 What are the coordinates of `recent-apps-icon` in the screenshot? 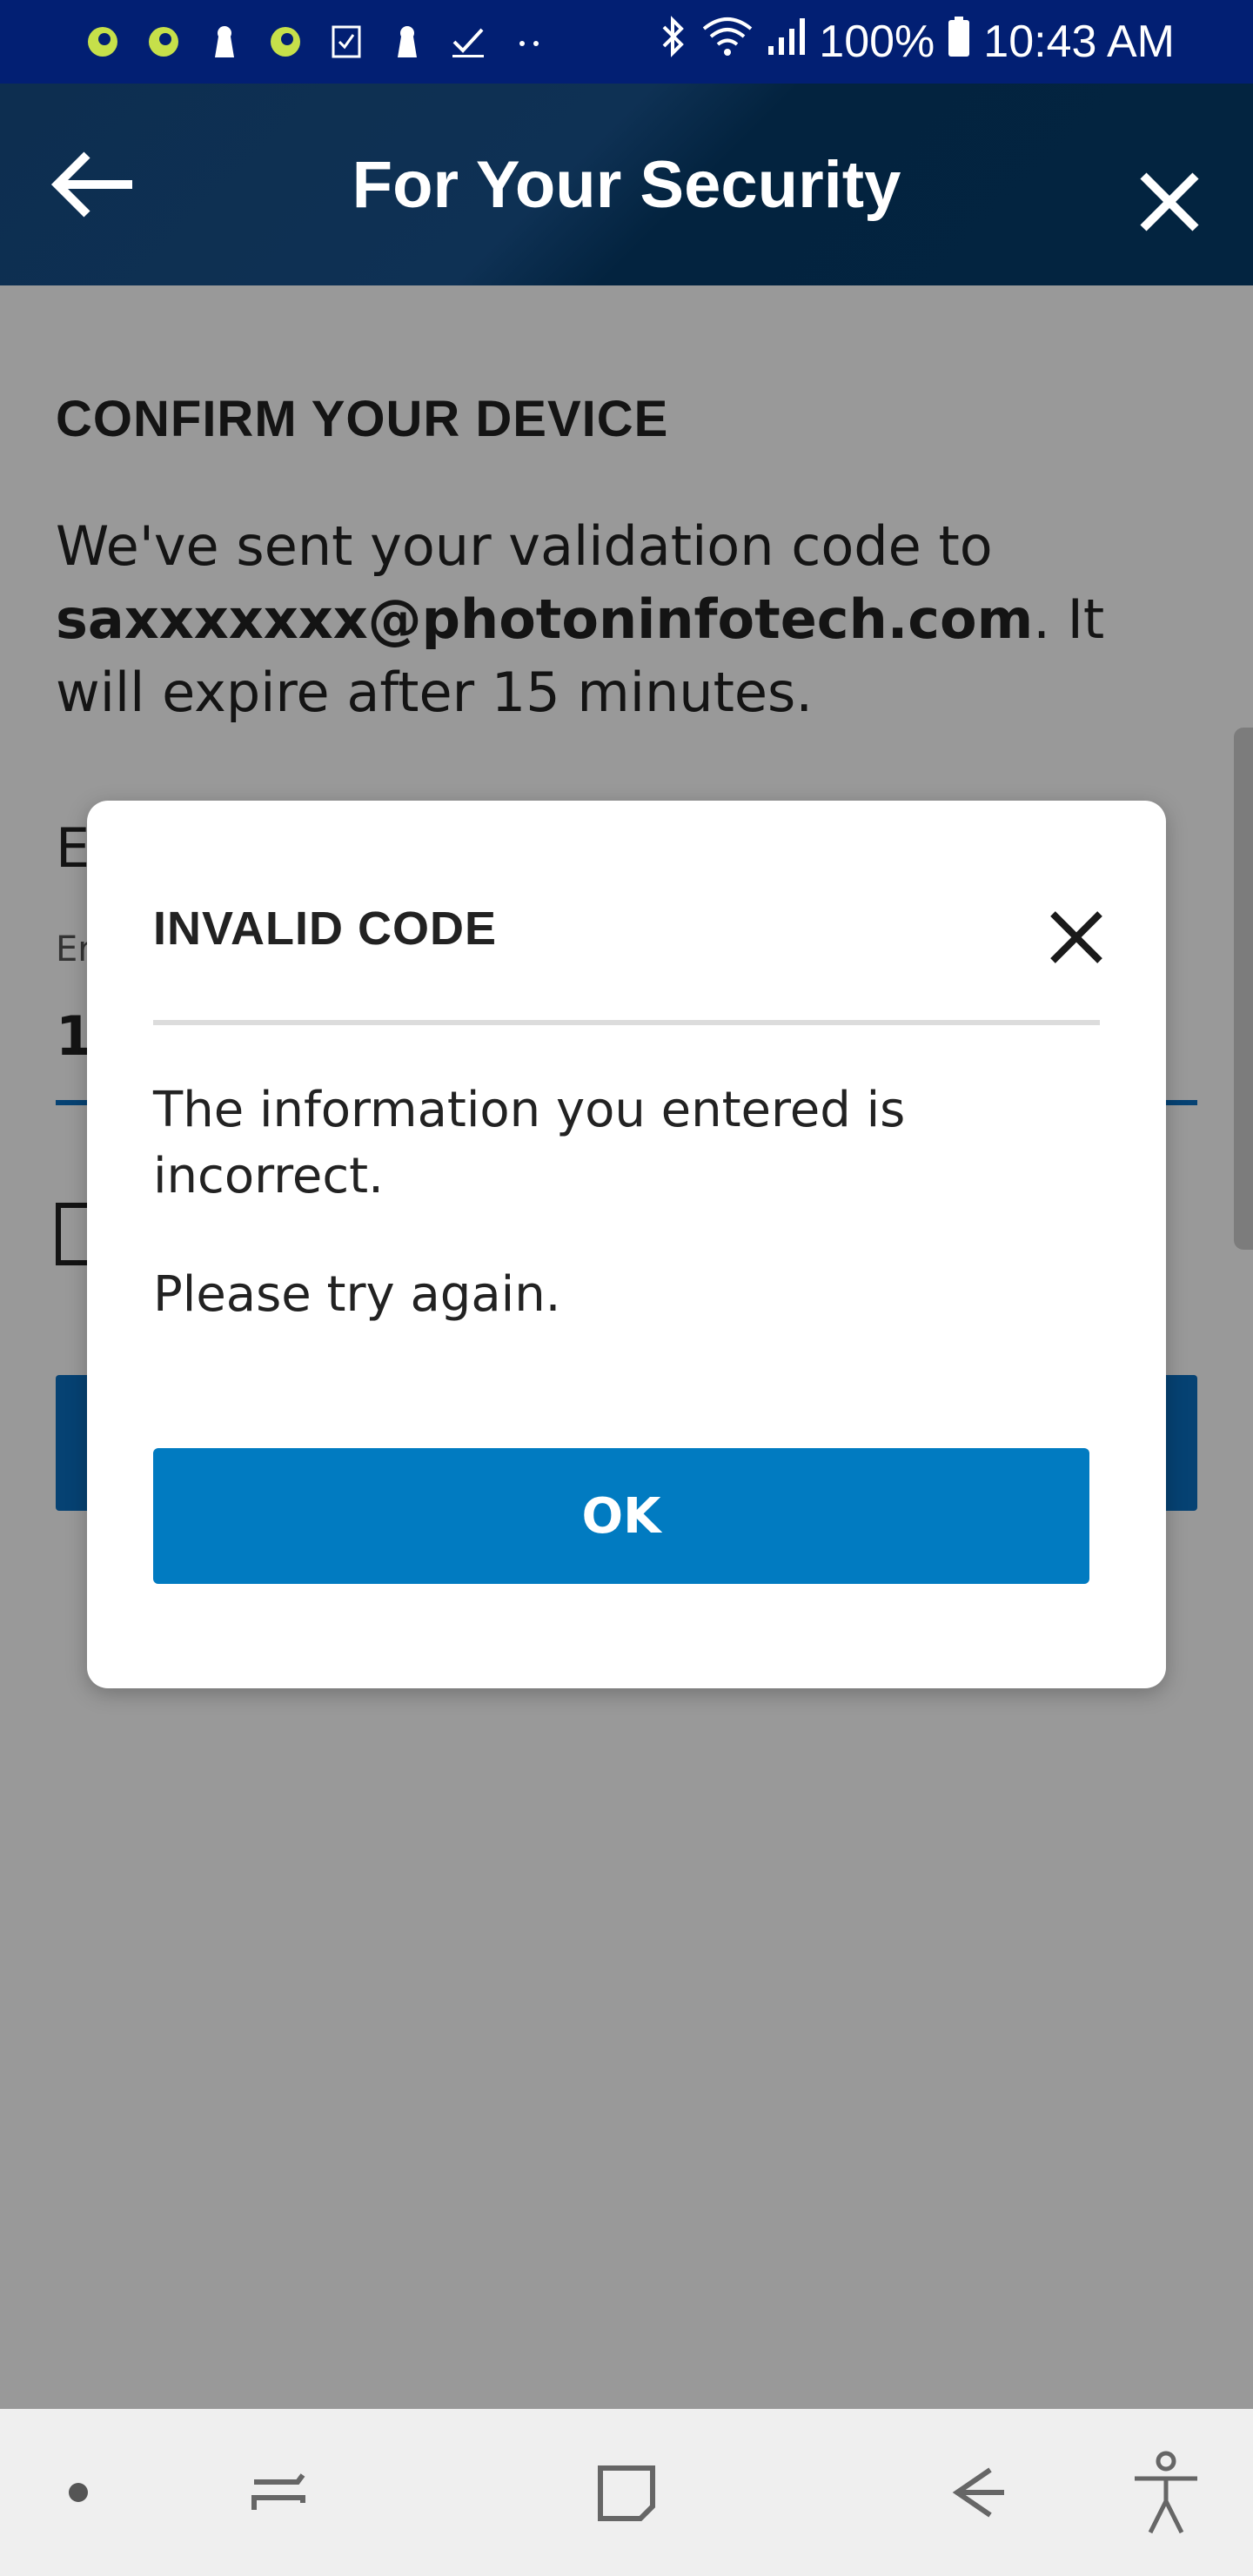 It's located at (278, 2492).